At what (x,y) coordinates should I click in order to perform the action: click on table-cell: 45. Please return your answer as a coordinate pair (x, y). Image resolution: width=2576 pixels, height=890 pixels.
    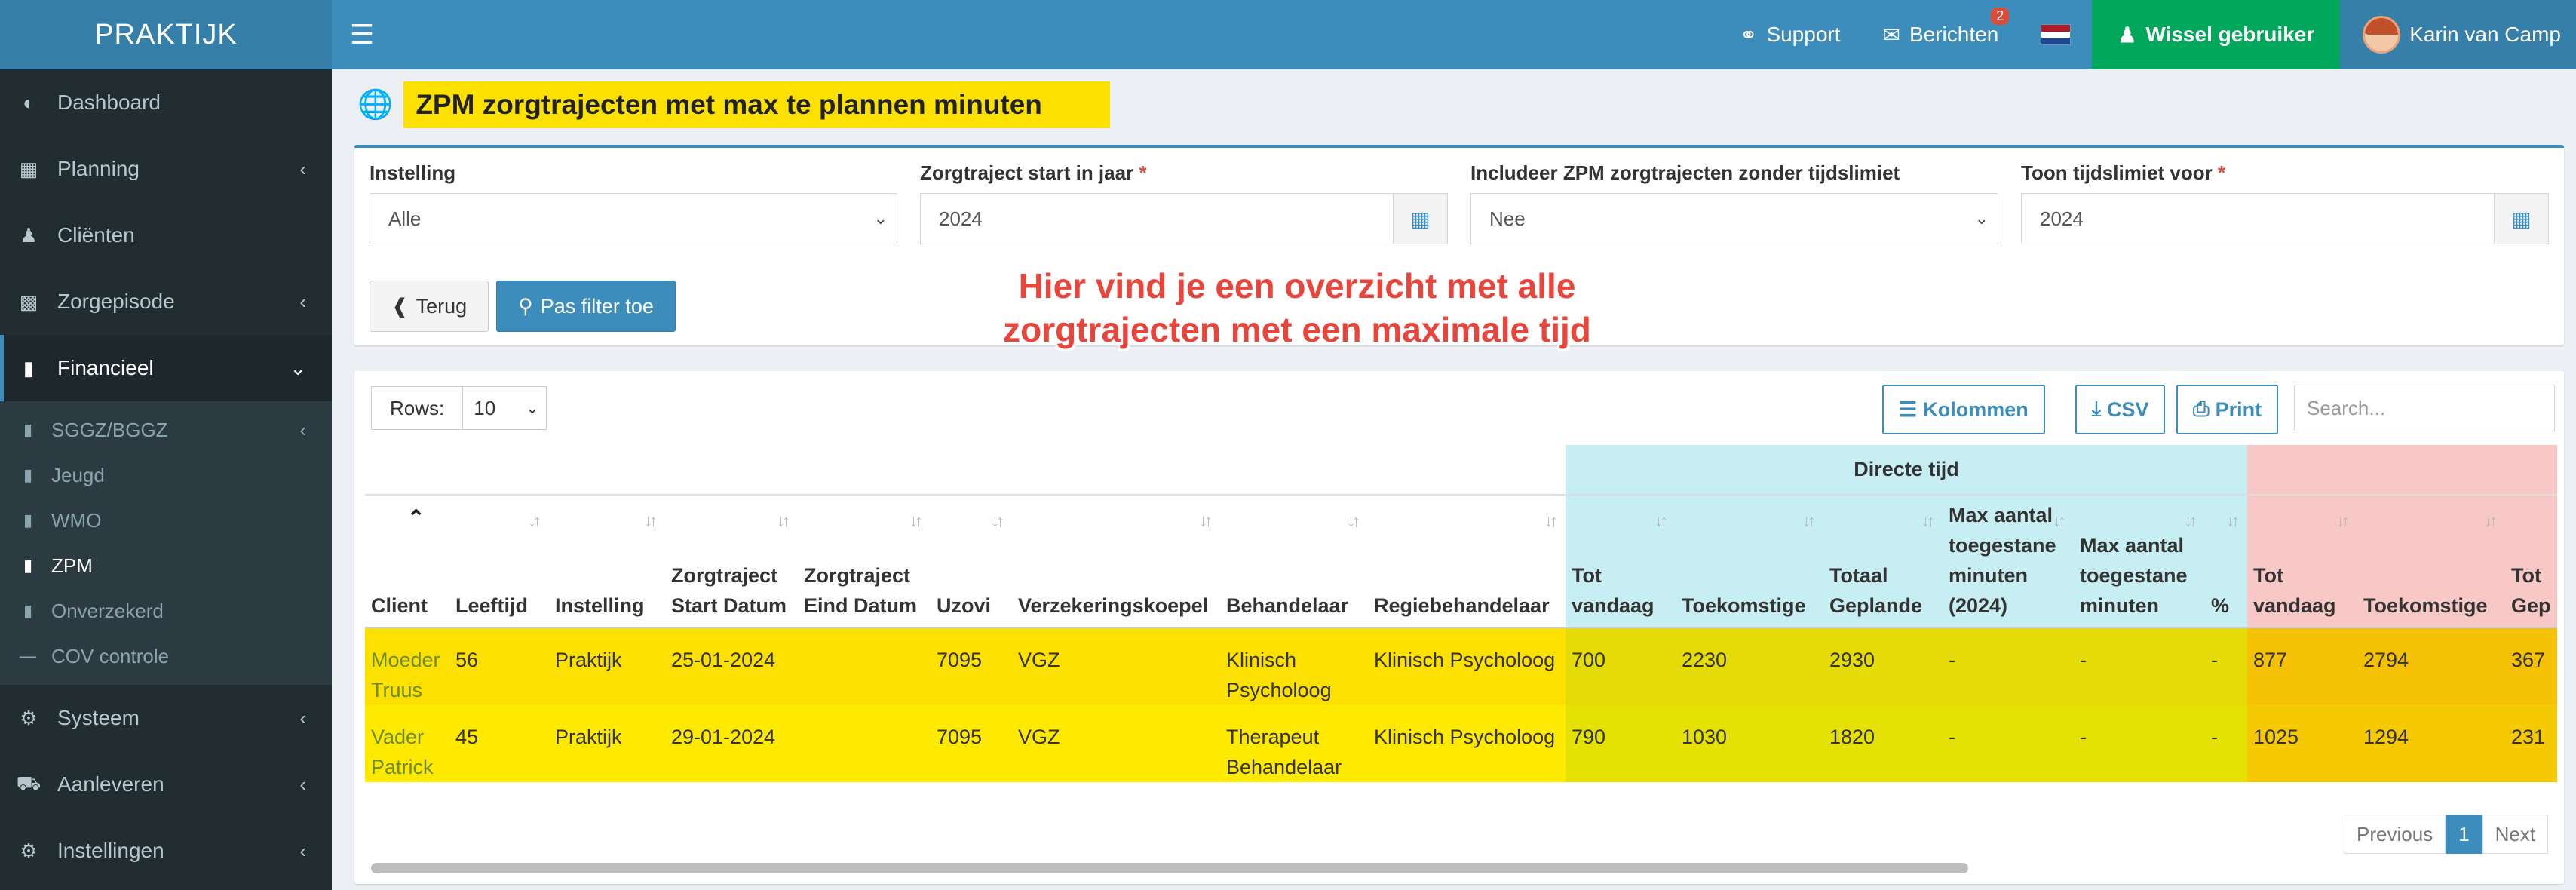
    Looking at the image, I should click on (499, 743).